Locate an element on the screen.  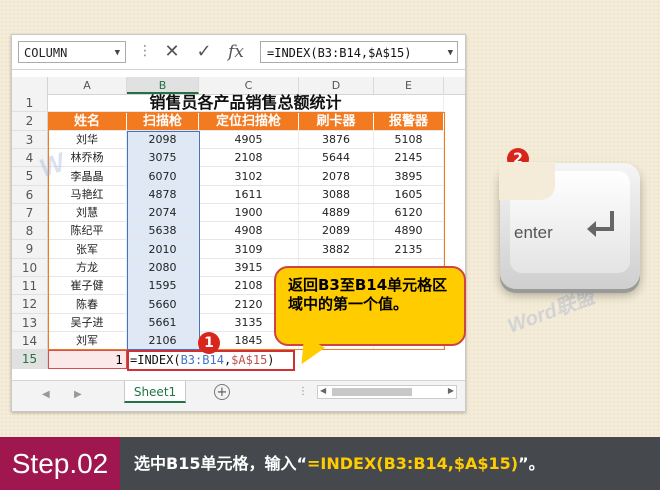
row-header: 3 is located at coordinates (30, 140).